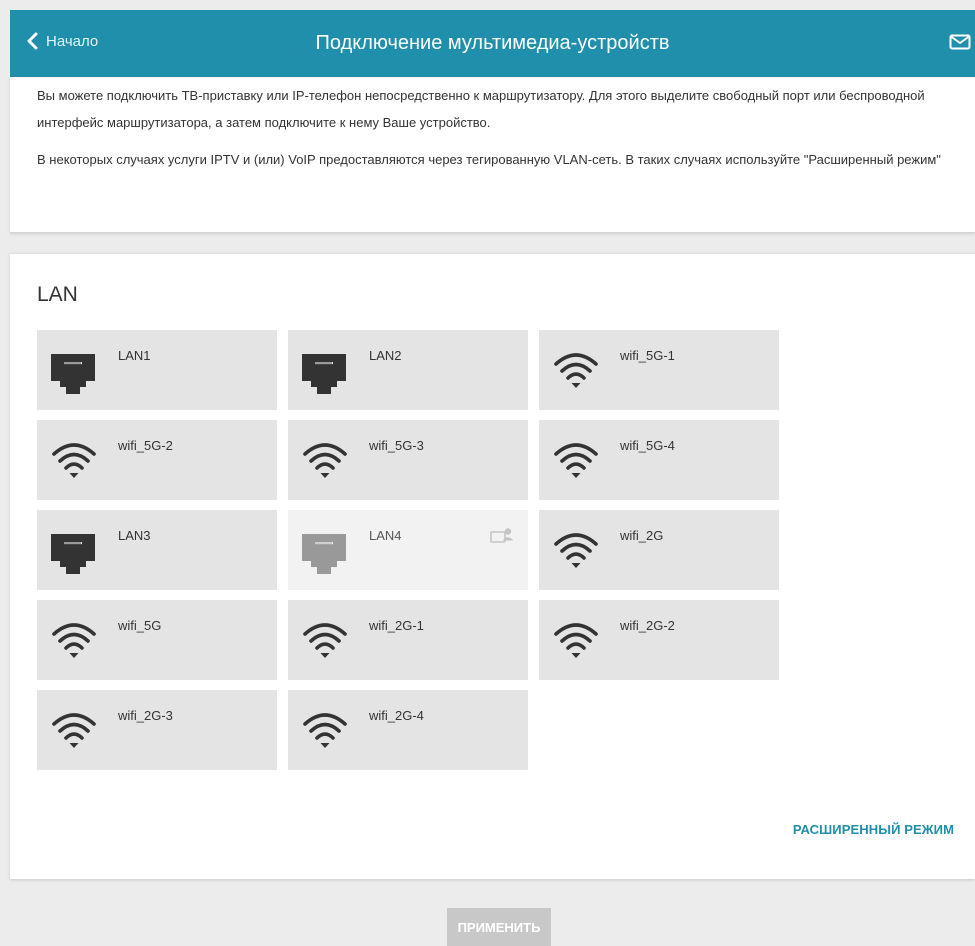 Image resolution: width=975 pixels, height=946 pixels. Describe the element at coordinates (408, 460) in the screenshot. I see `port-tile-wifi_5g-3: wifi_5G-3` at that location.